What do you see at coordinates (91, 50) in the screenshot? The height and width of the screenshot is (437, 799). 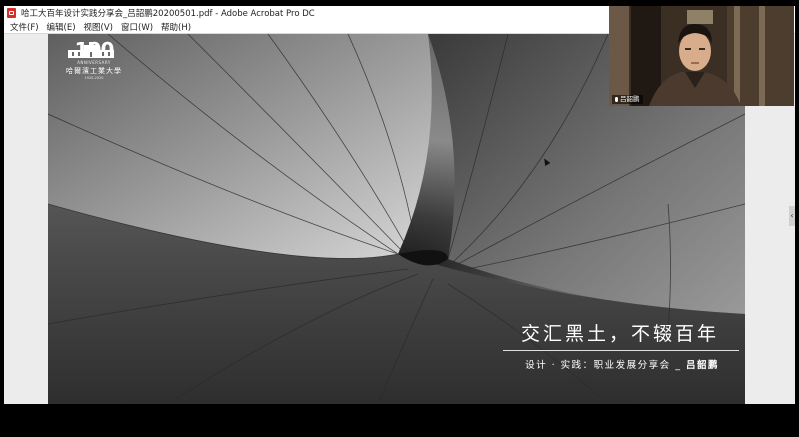 I see `logo-building-icon` at bounding box center [91, 50].